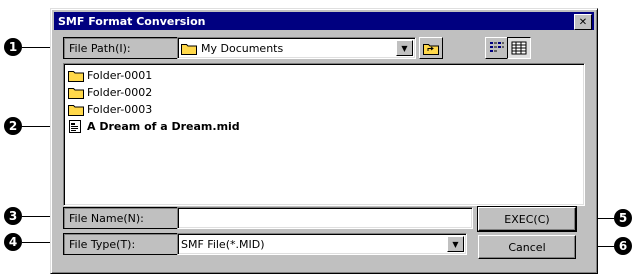  Describe the element at coordinates (163, 126) in the screenshot. I see `list-item-label: A Dream of a Dream.mid` at that location.